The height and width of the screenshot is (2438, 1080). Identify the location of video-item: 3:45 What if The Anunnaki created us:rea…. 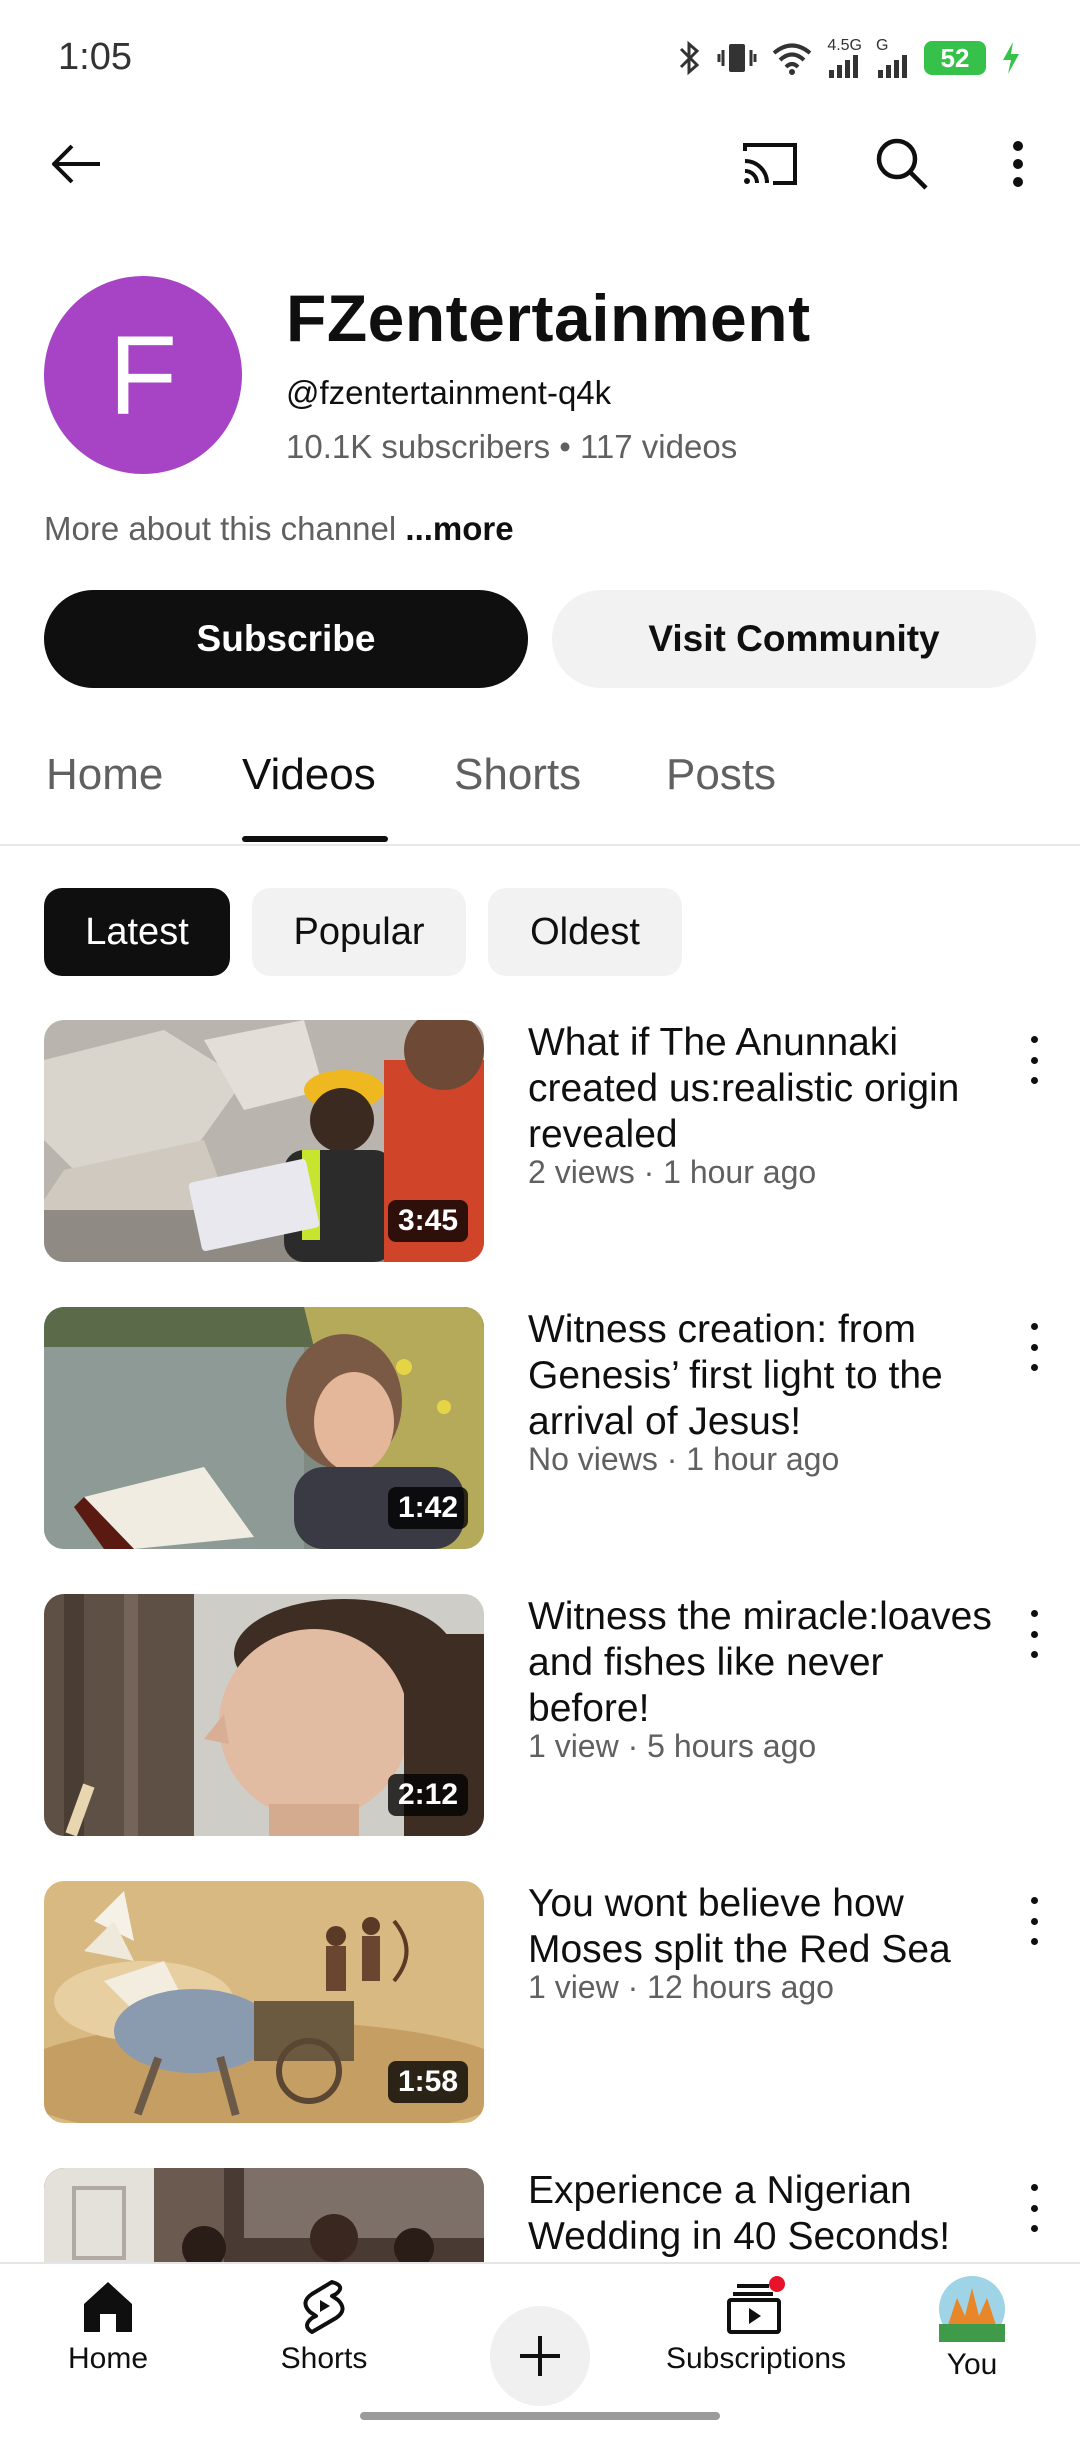
(540, 1145).